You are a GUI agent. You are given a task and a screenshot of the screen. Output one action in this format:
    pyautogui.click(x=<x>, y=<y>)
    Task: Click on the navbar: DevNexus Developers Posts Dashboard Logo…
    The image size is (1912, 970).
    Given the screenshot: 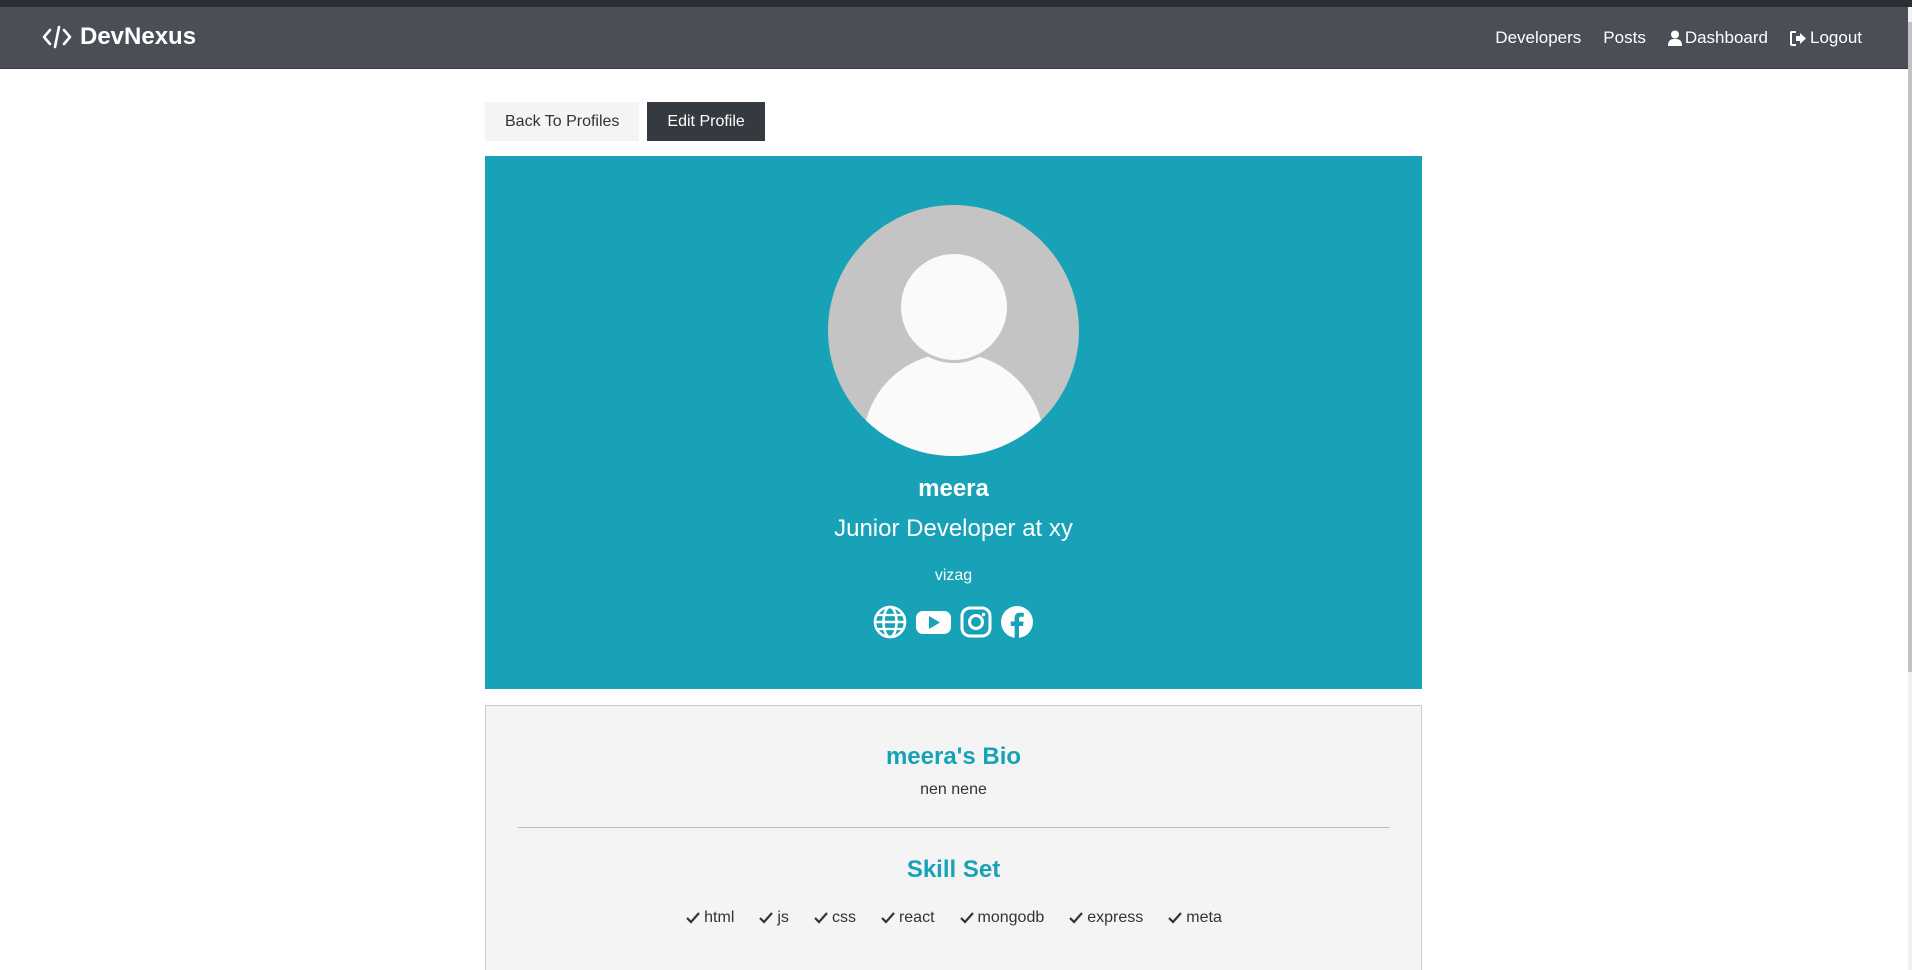 What is the action you would take?
    pyautogui.click(x=954, y=38)
    